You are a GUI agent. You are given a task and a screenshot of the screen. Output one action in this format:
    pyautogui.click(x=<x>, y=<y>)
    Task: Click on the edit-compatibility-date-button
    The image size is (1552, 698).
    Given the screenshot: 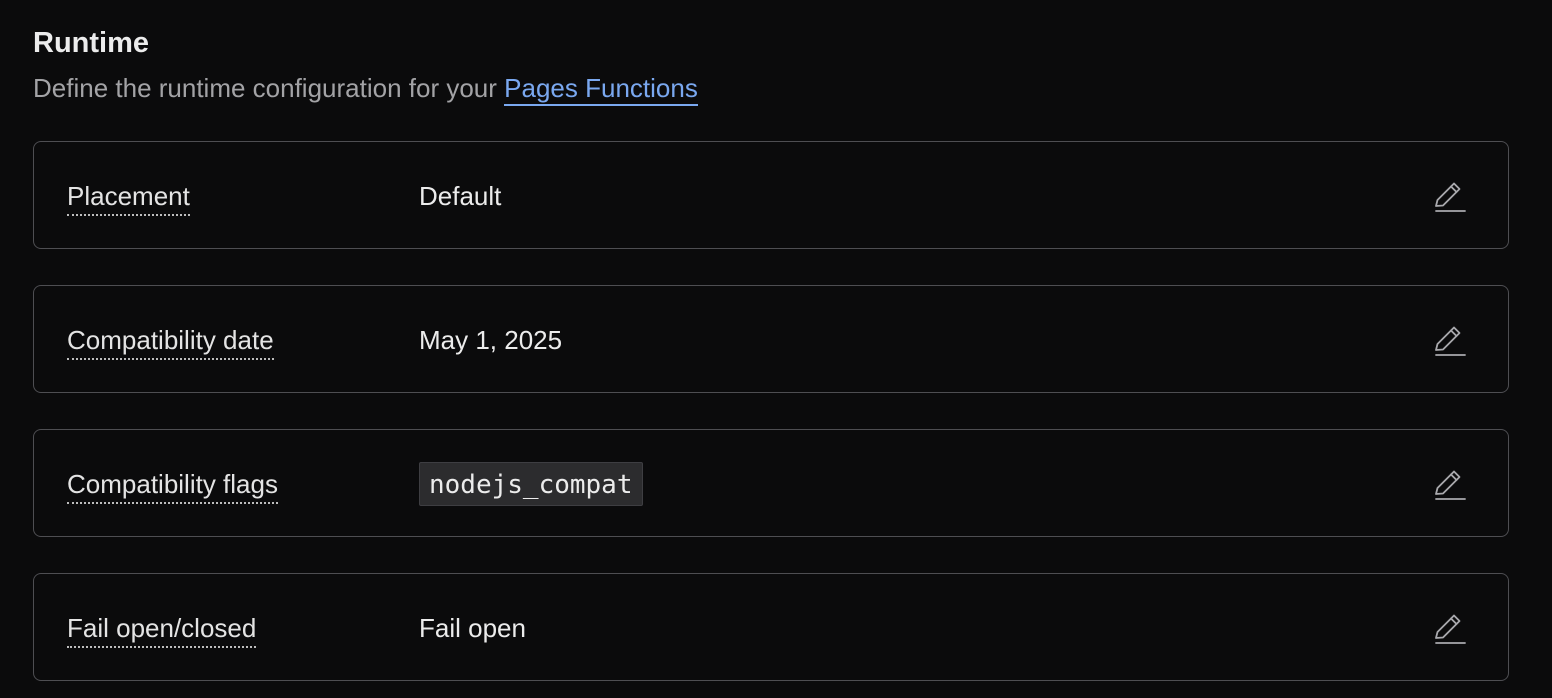 What is the action you would take?
    pyautogui.click(x=1450, y=340)
    